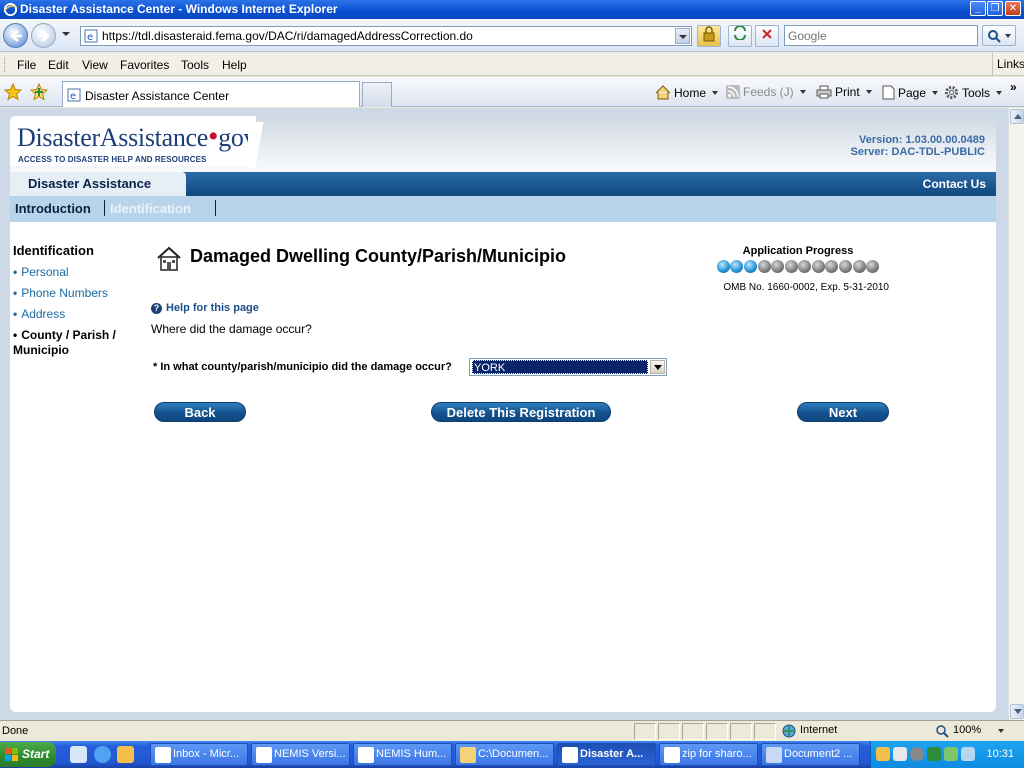  I want to click on lock-button, so click(709, 36).